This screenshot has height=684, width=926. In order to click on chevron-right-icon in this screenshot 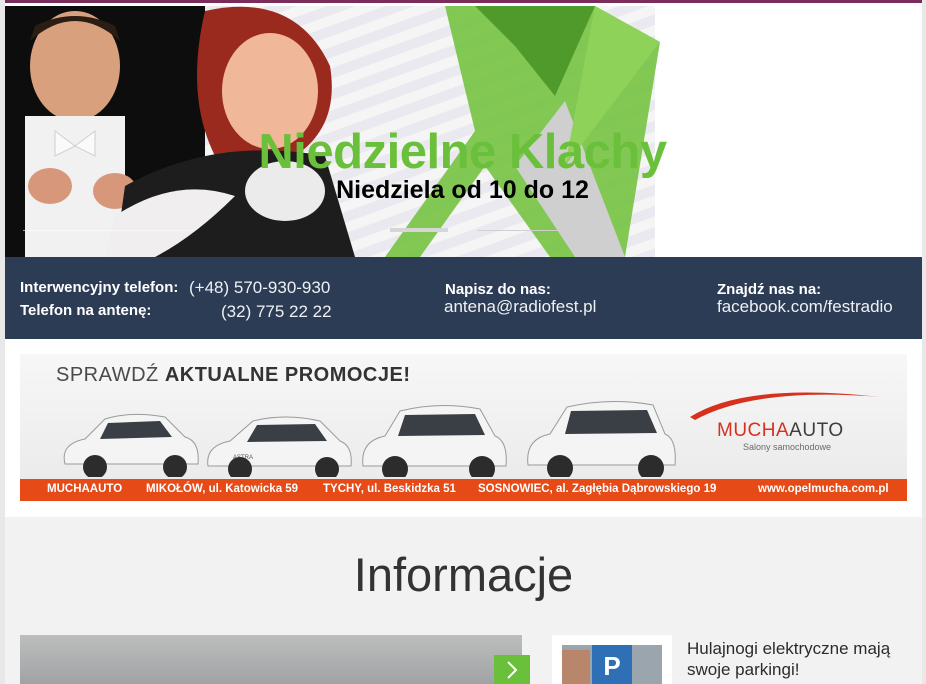, I will do `click(512, 670)`.